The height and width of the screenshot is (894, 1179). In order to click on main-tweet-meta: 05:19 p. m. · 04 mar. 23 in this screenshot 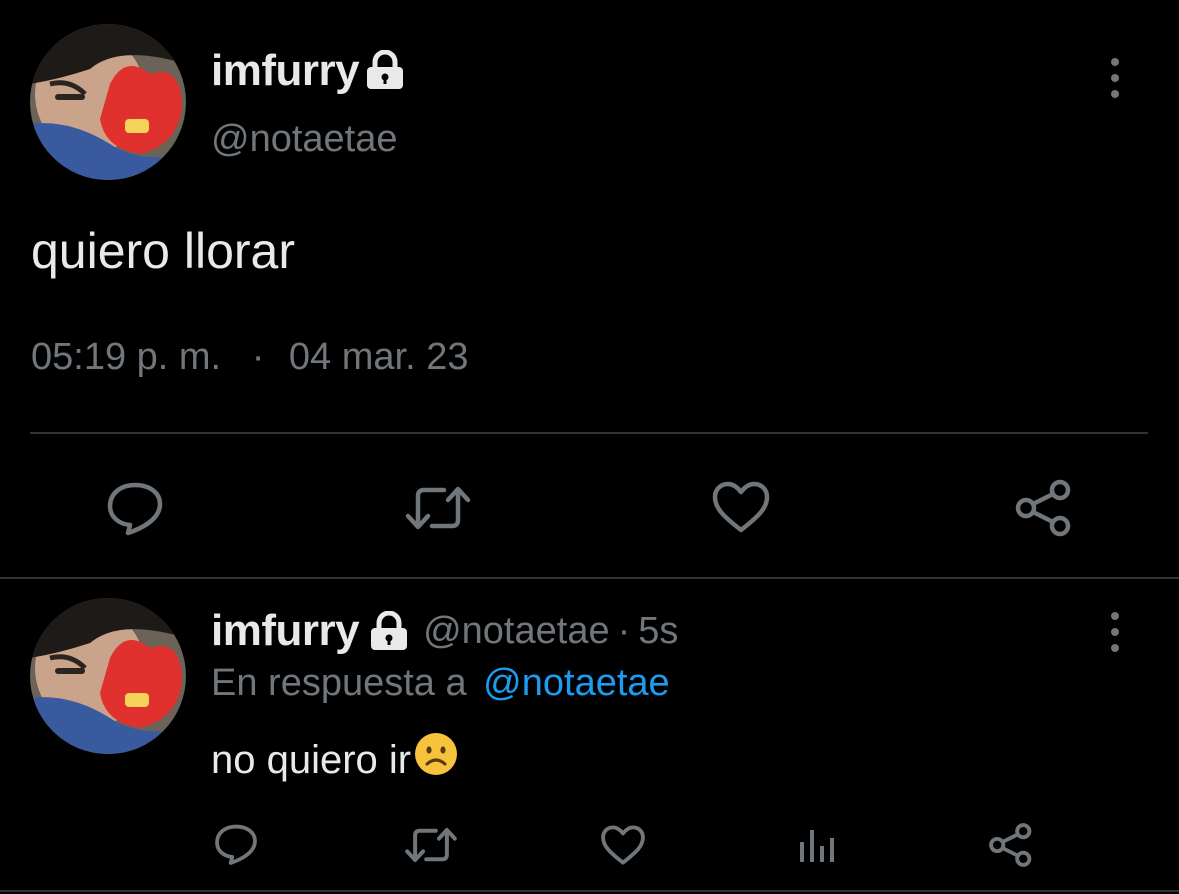, I will do `click(249, 357)`.